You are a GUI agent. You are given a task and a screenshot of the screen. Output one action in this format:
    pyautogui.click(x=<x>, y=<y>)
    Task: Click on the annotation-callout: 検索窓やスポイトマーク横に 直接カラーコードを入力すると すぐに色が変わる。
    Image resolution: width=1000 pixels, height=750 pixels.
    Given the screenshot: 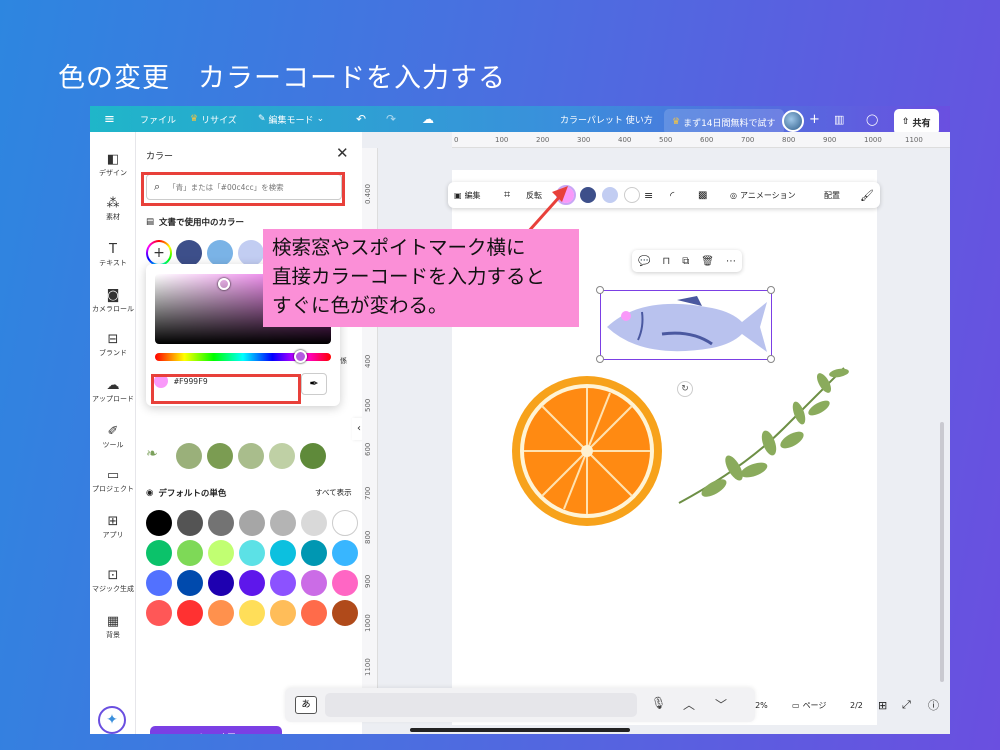 What is the action you would take?
    pyautogui.click(x=421, y=278)
    